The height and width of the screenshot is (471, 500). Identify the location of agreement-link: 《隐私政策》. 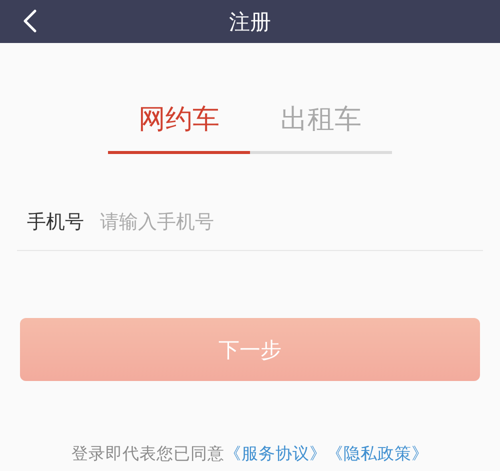
(377, 453).